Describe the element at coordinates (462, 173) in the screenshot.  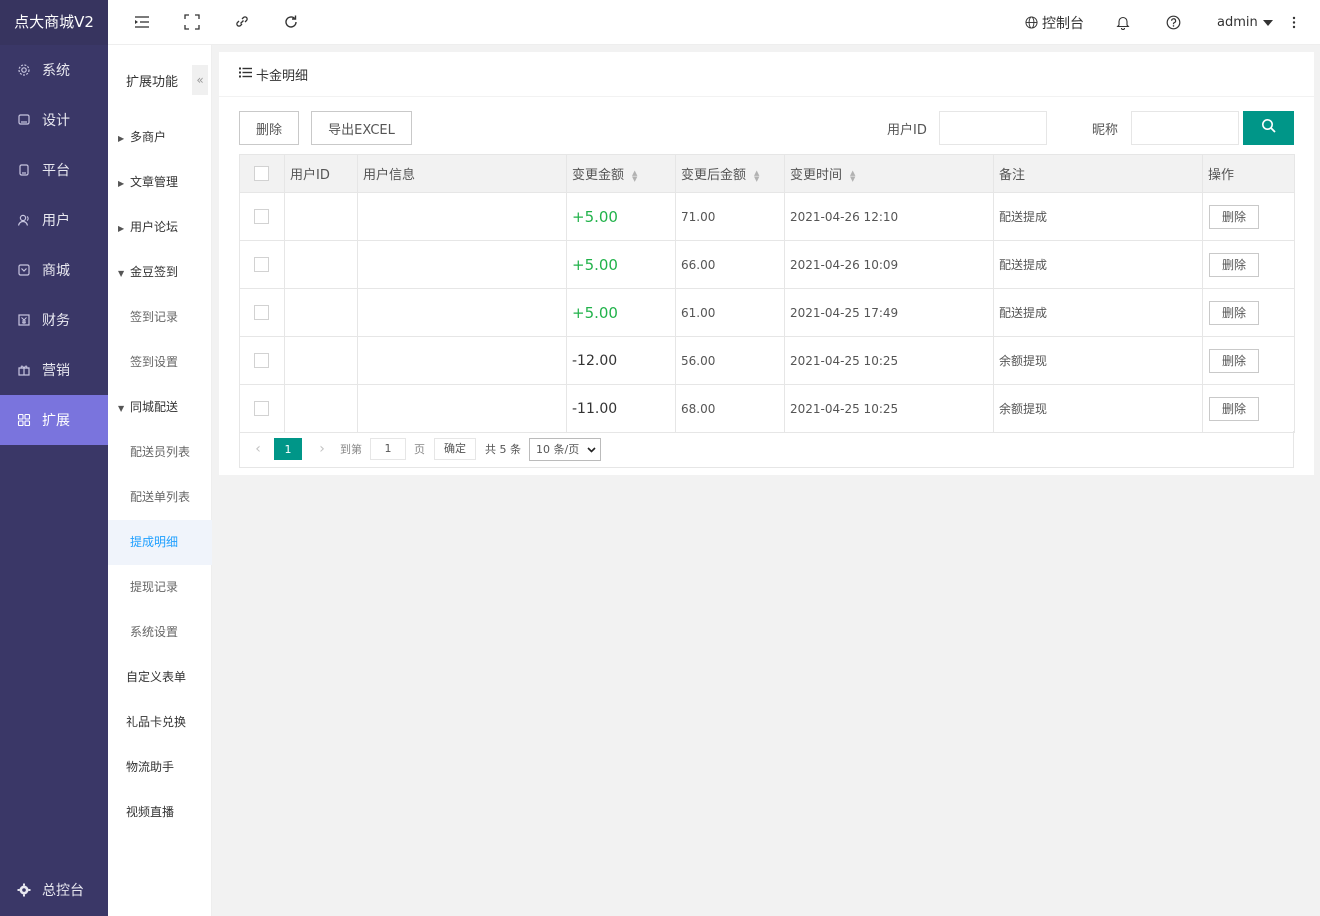
I see `col-header-user-info: 用户信息` at that location.